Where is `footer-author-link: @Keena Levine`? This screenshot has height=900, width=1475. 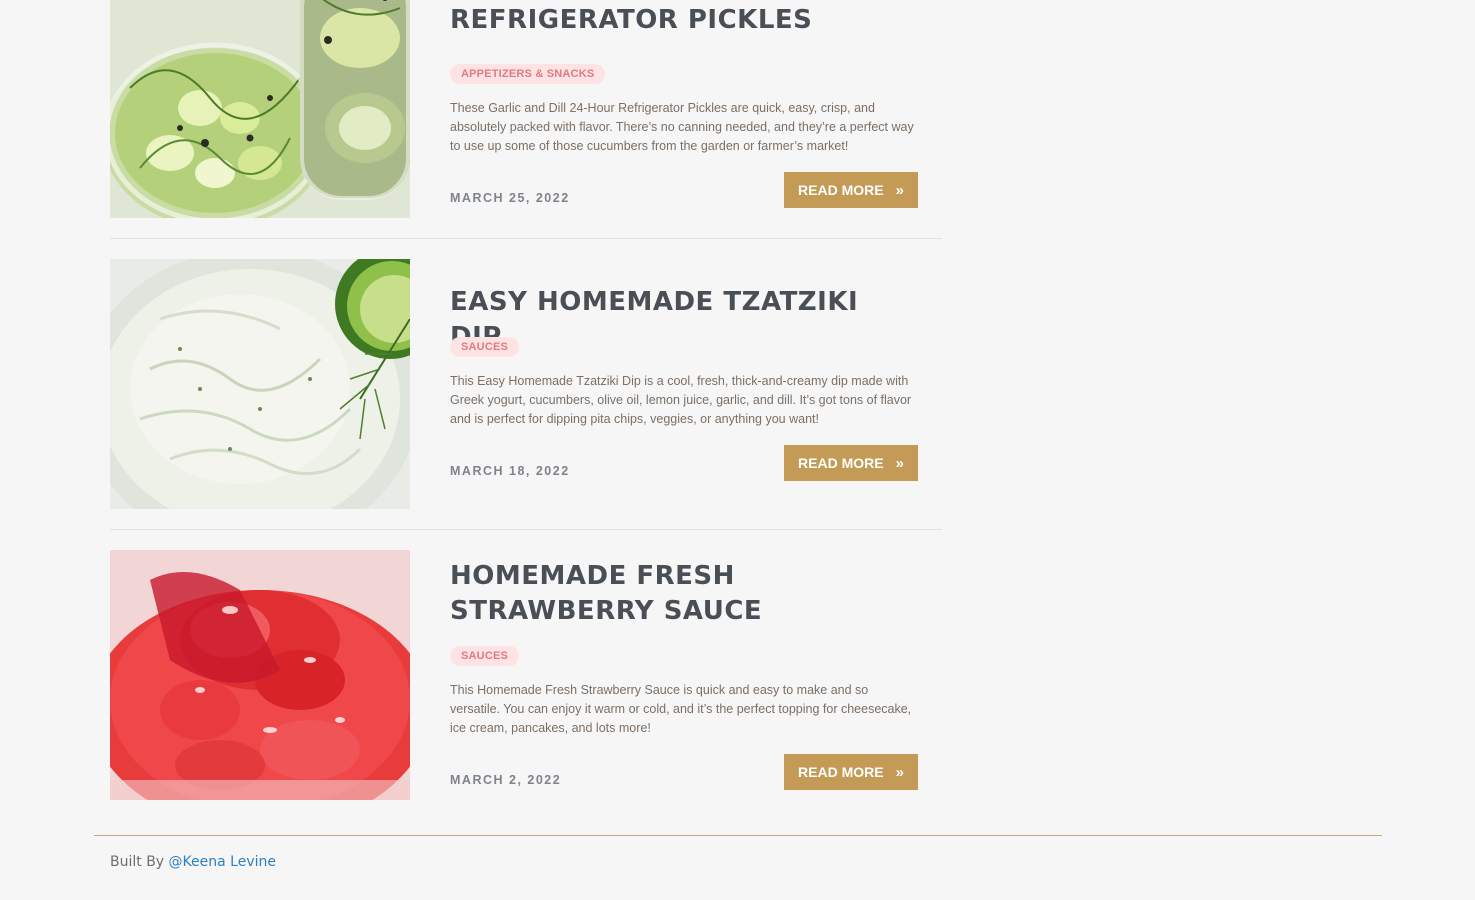
footer-author-link: @Keena Levine is located at coordinates (222, 862).